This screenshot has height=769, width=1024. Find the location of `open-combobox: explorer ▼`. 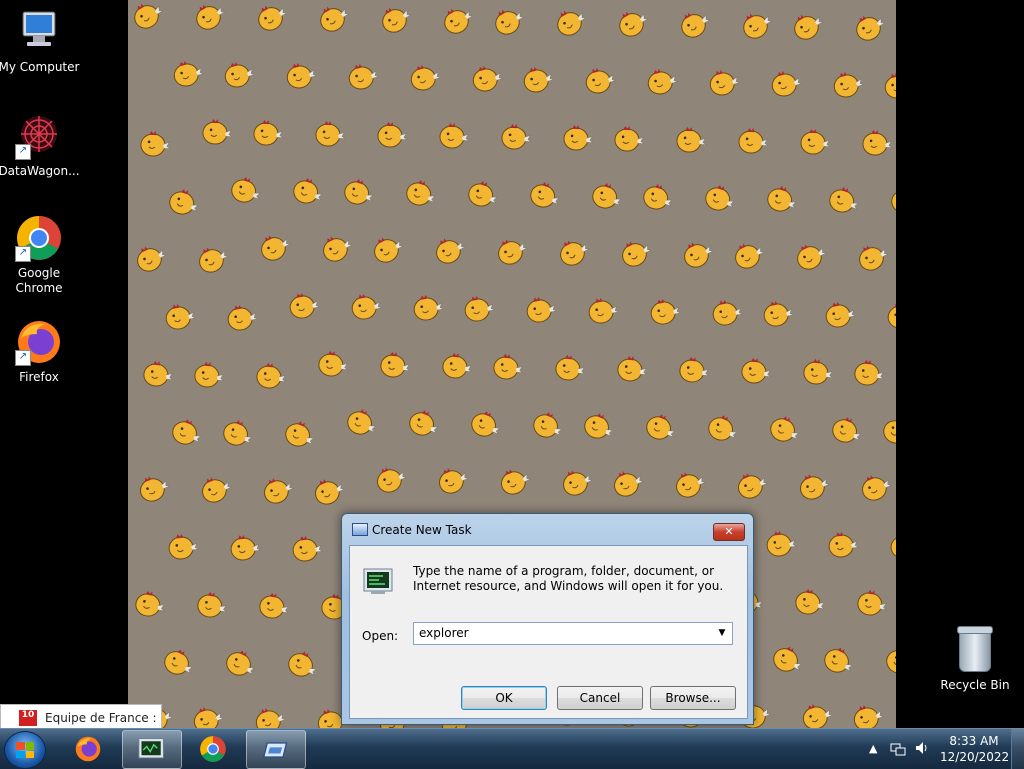

open-combobox: explorer ▼ is located at coordinates (573, 633).